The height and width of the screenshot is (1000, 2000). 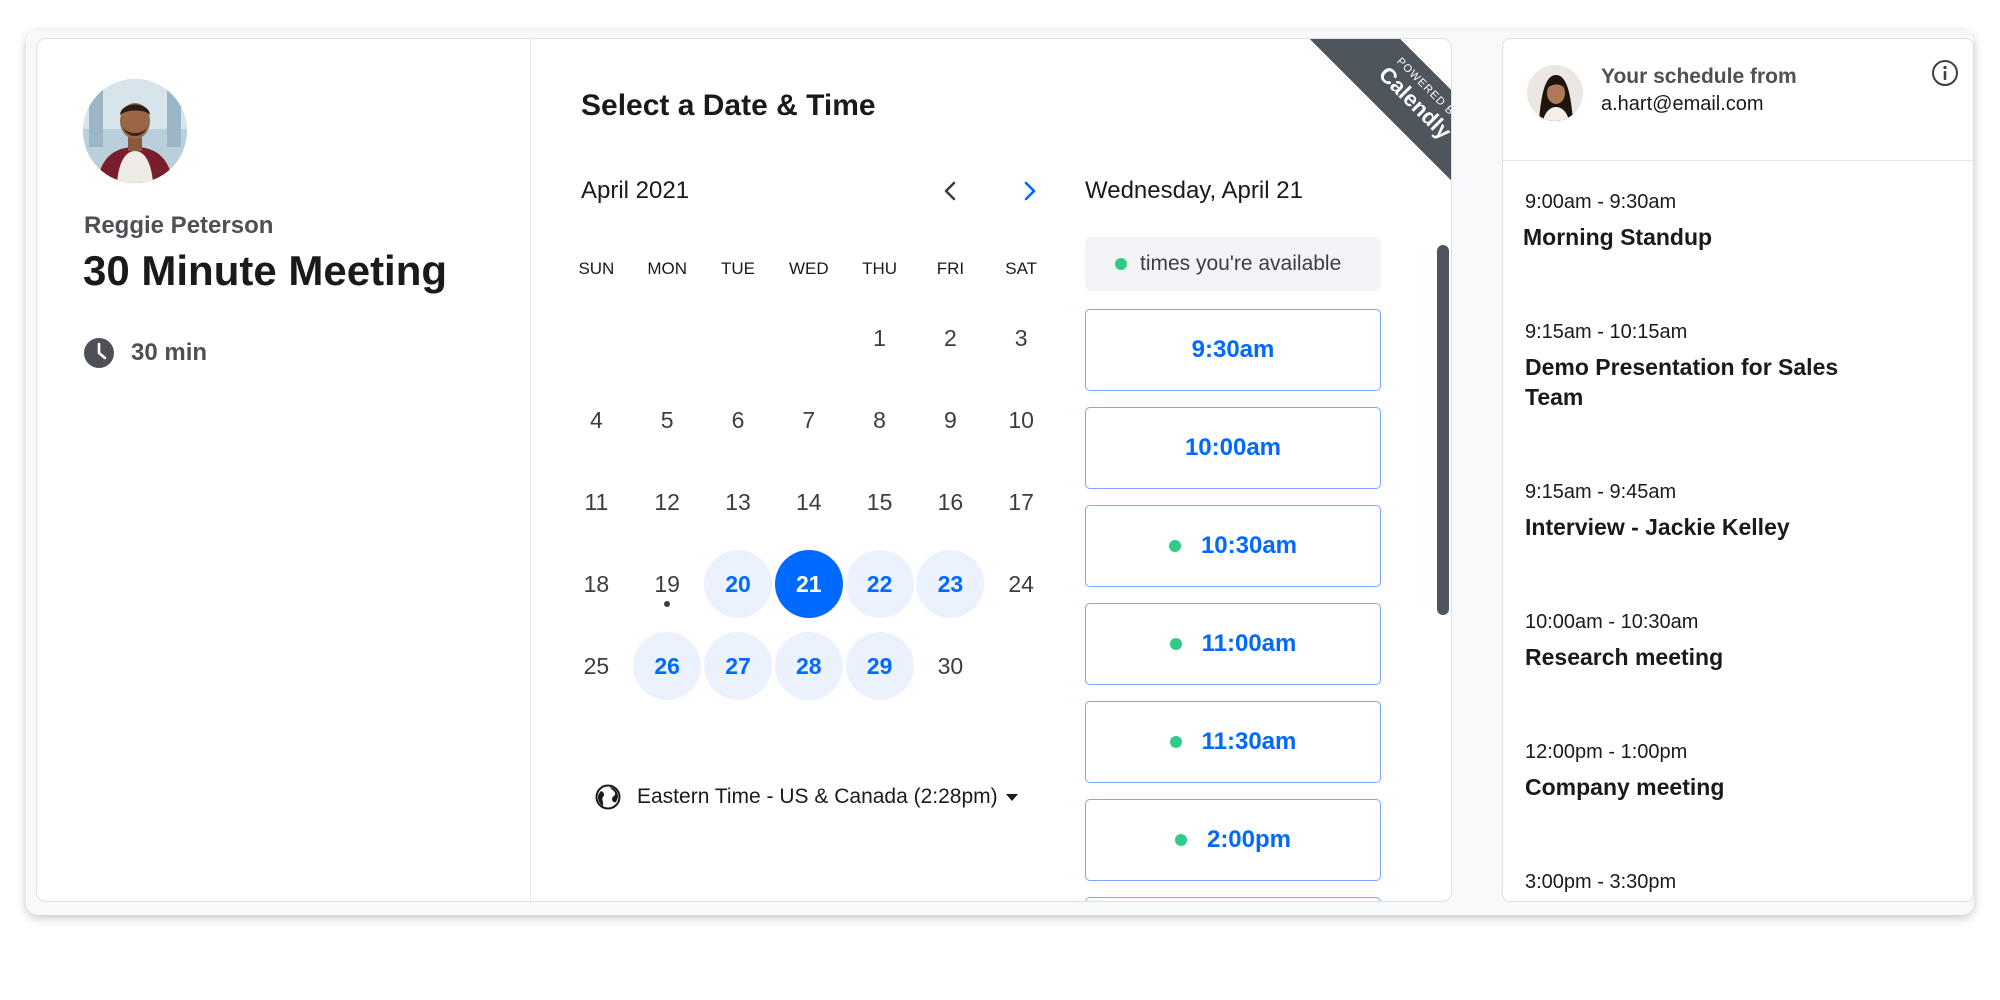 What do you see at coordinates (1606, 752) in the screenshot?
I see `event-time: 12:00pm - 1:00pm` at bounding box center [1606, 752].